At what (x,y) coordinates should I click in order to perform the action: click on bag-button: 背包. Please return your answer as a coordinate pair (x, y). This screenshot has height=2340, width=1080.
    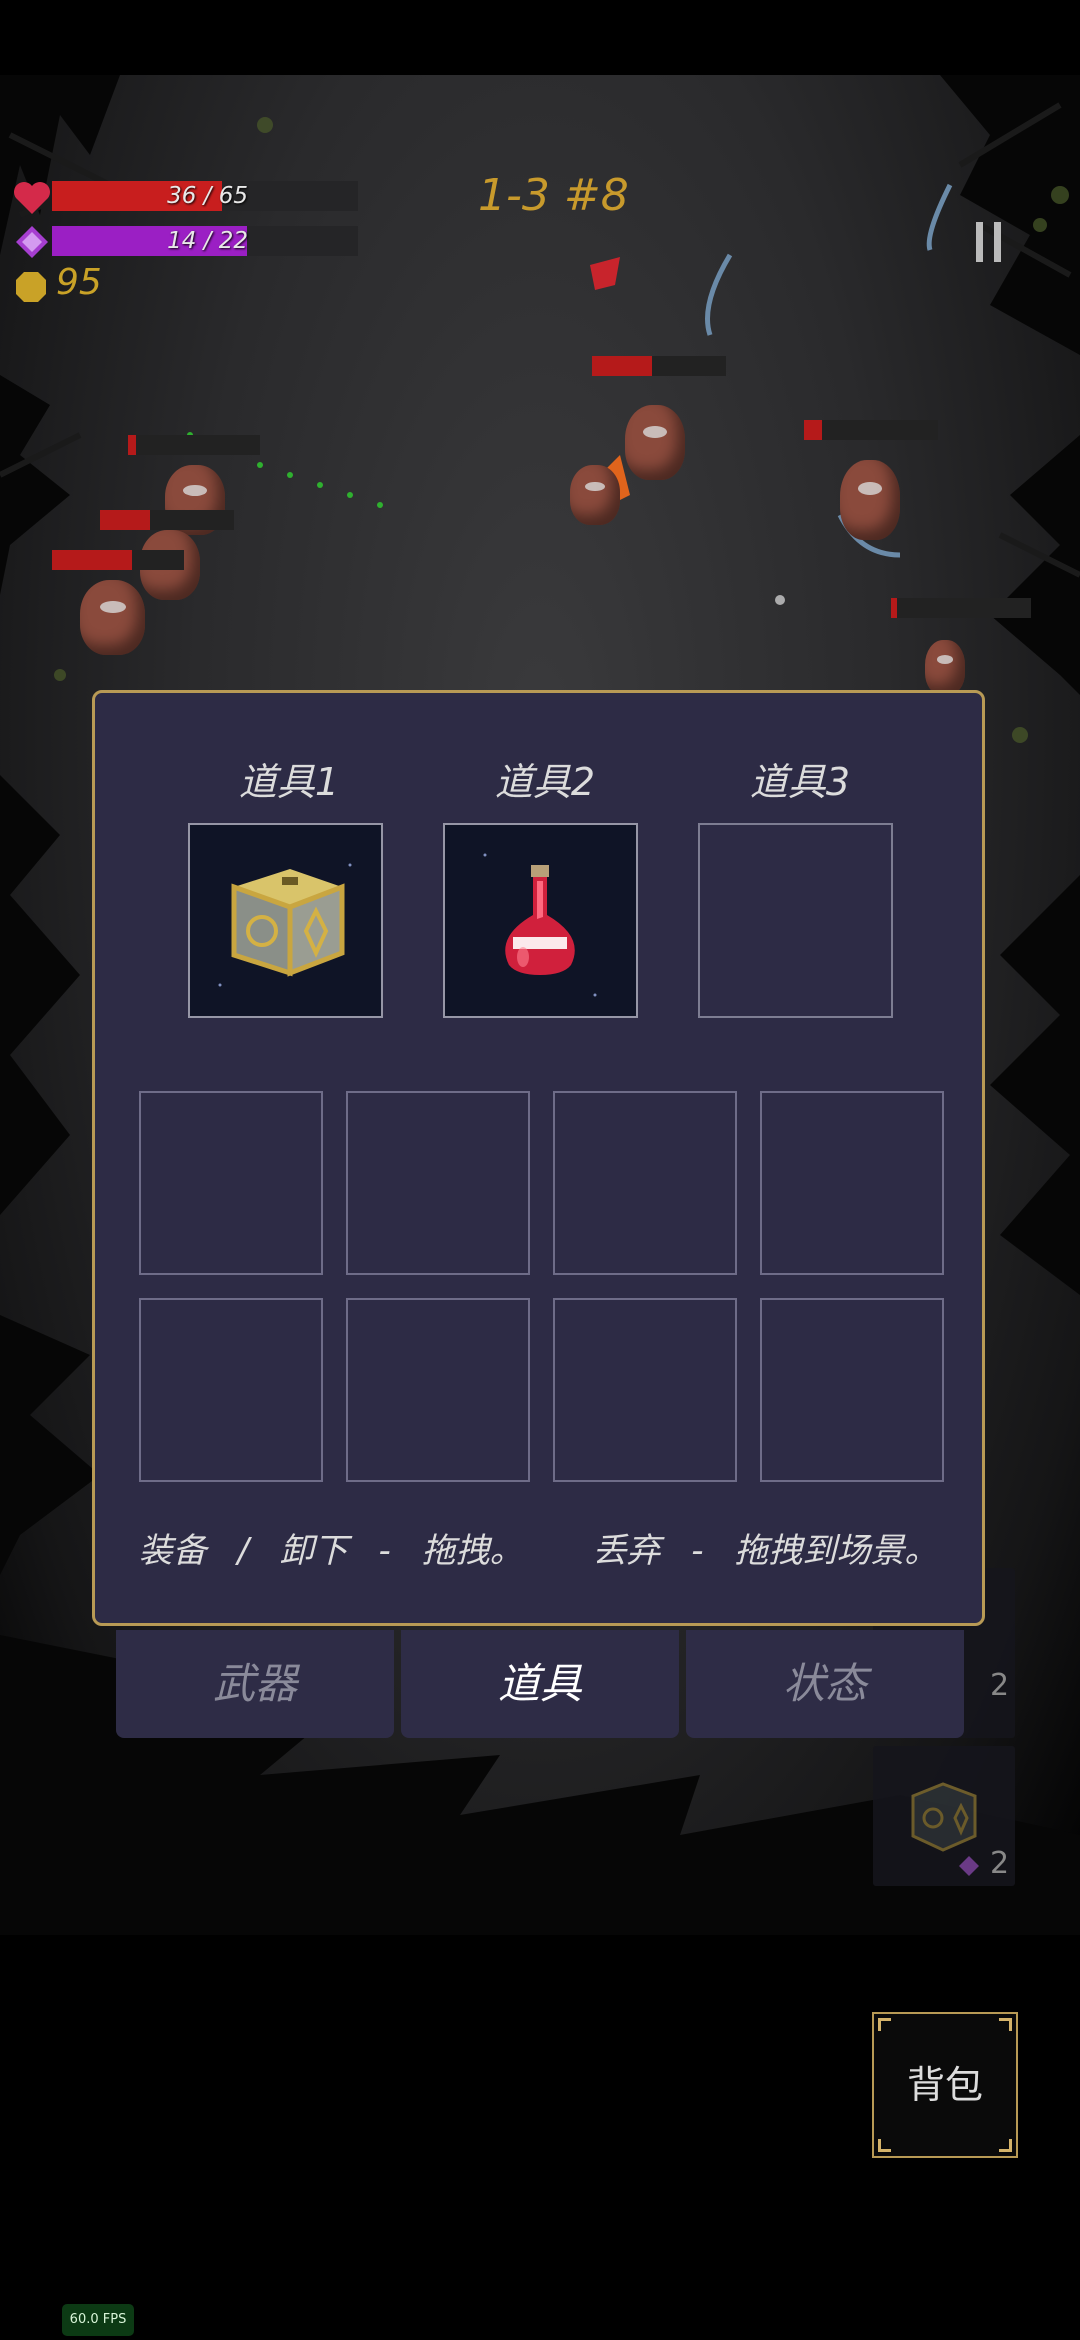
    Looking at the image, I should click on (945, 2085).